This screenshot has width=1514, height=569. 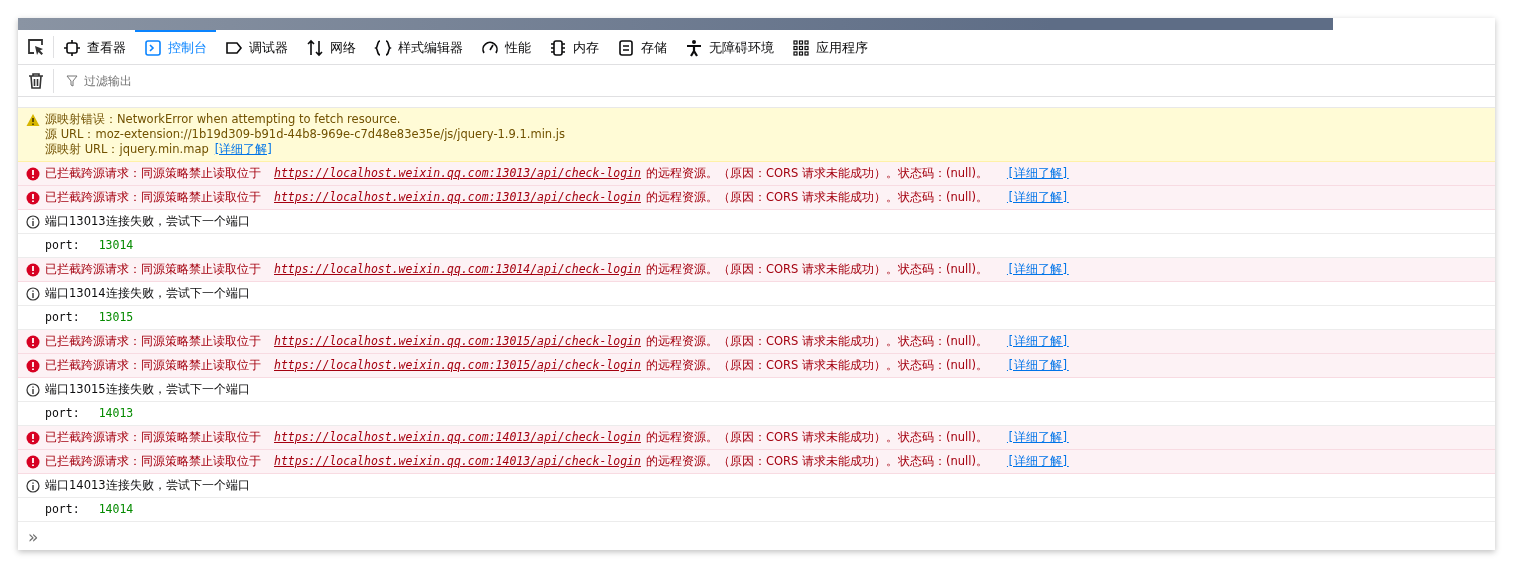 I want to click on info-text: 端口13013连接失败，尝试下一个端口, so click(x=147, y=221).